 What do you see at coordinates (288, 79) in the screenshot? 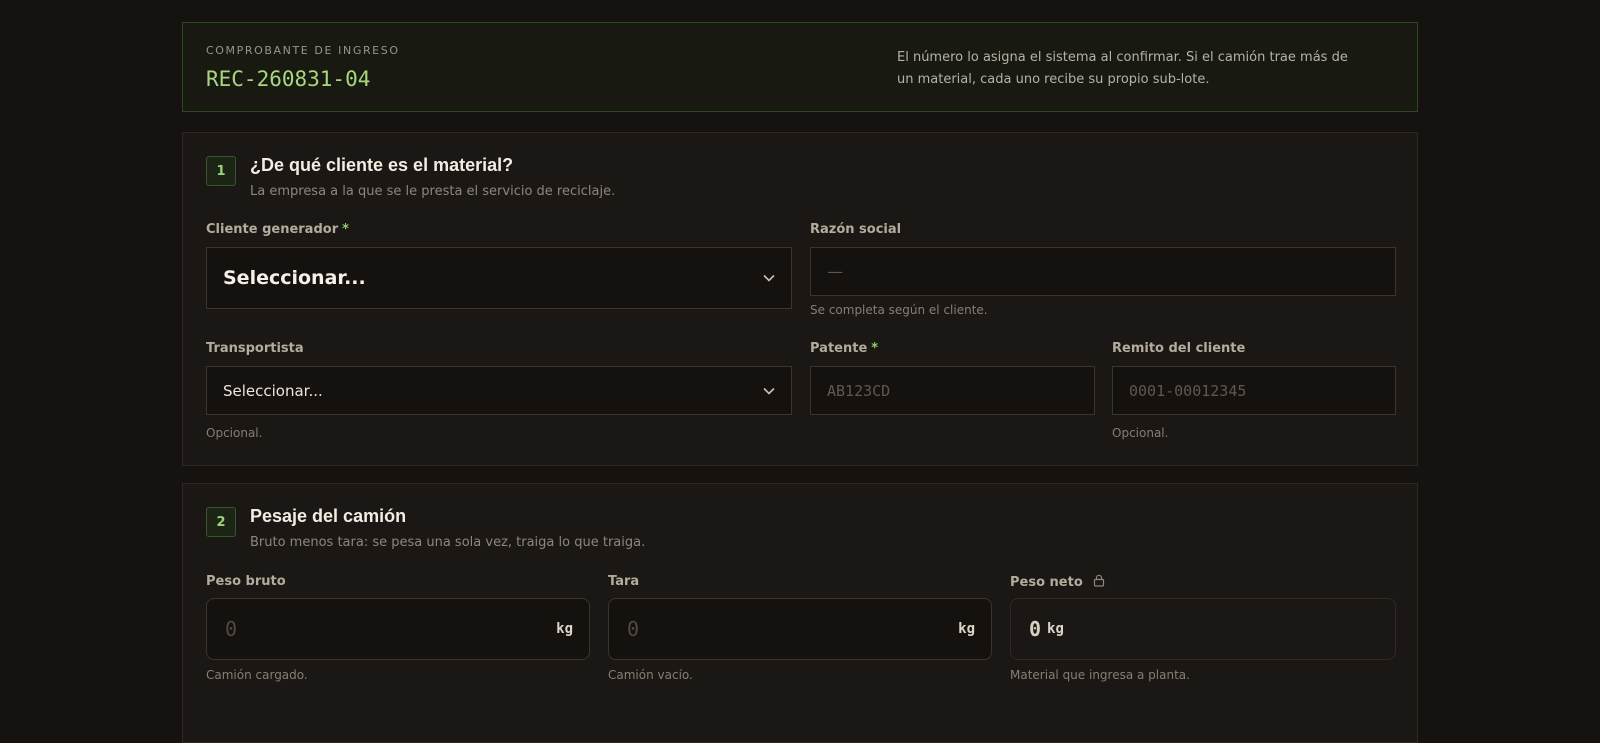
I see `receipt-code: REC-260831-04` at bounding box center [288, 79].